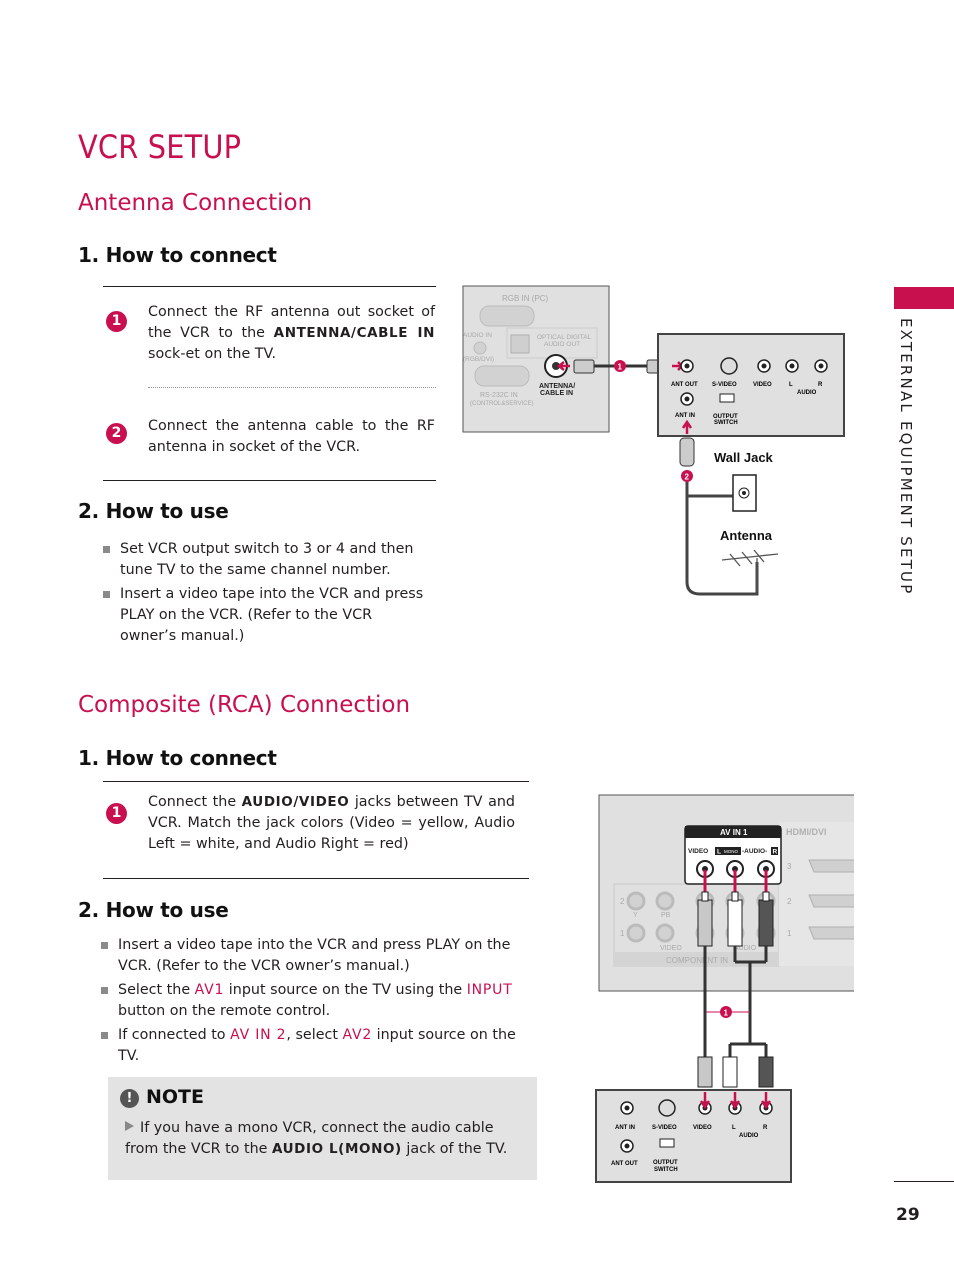  I want to click on triangle-bullet-icon, so click(129, 1126).